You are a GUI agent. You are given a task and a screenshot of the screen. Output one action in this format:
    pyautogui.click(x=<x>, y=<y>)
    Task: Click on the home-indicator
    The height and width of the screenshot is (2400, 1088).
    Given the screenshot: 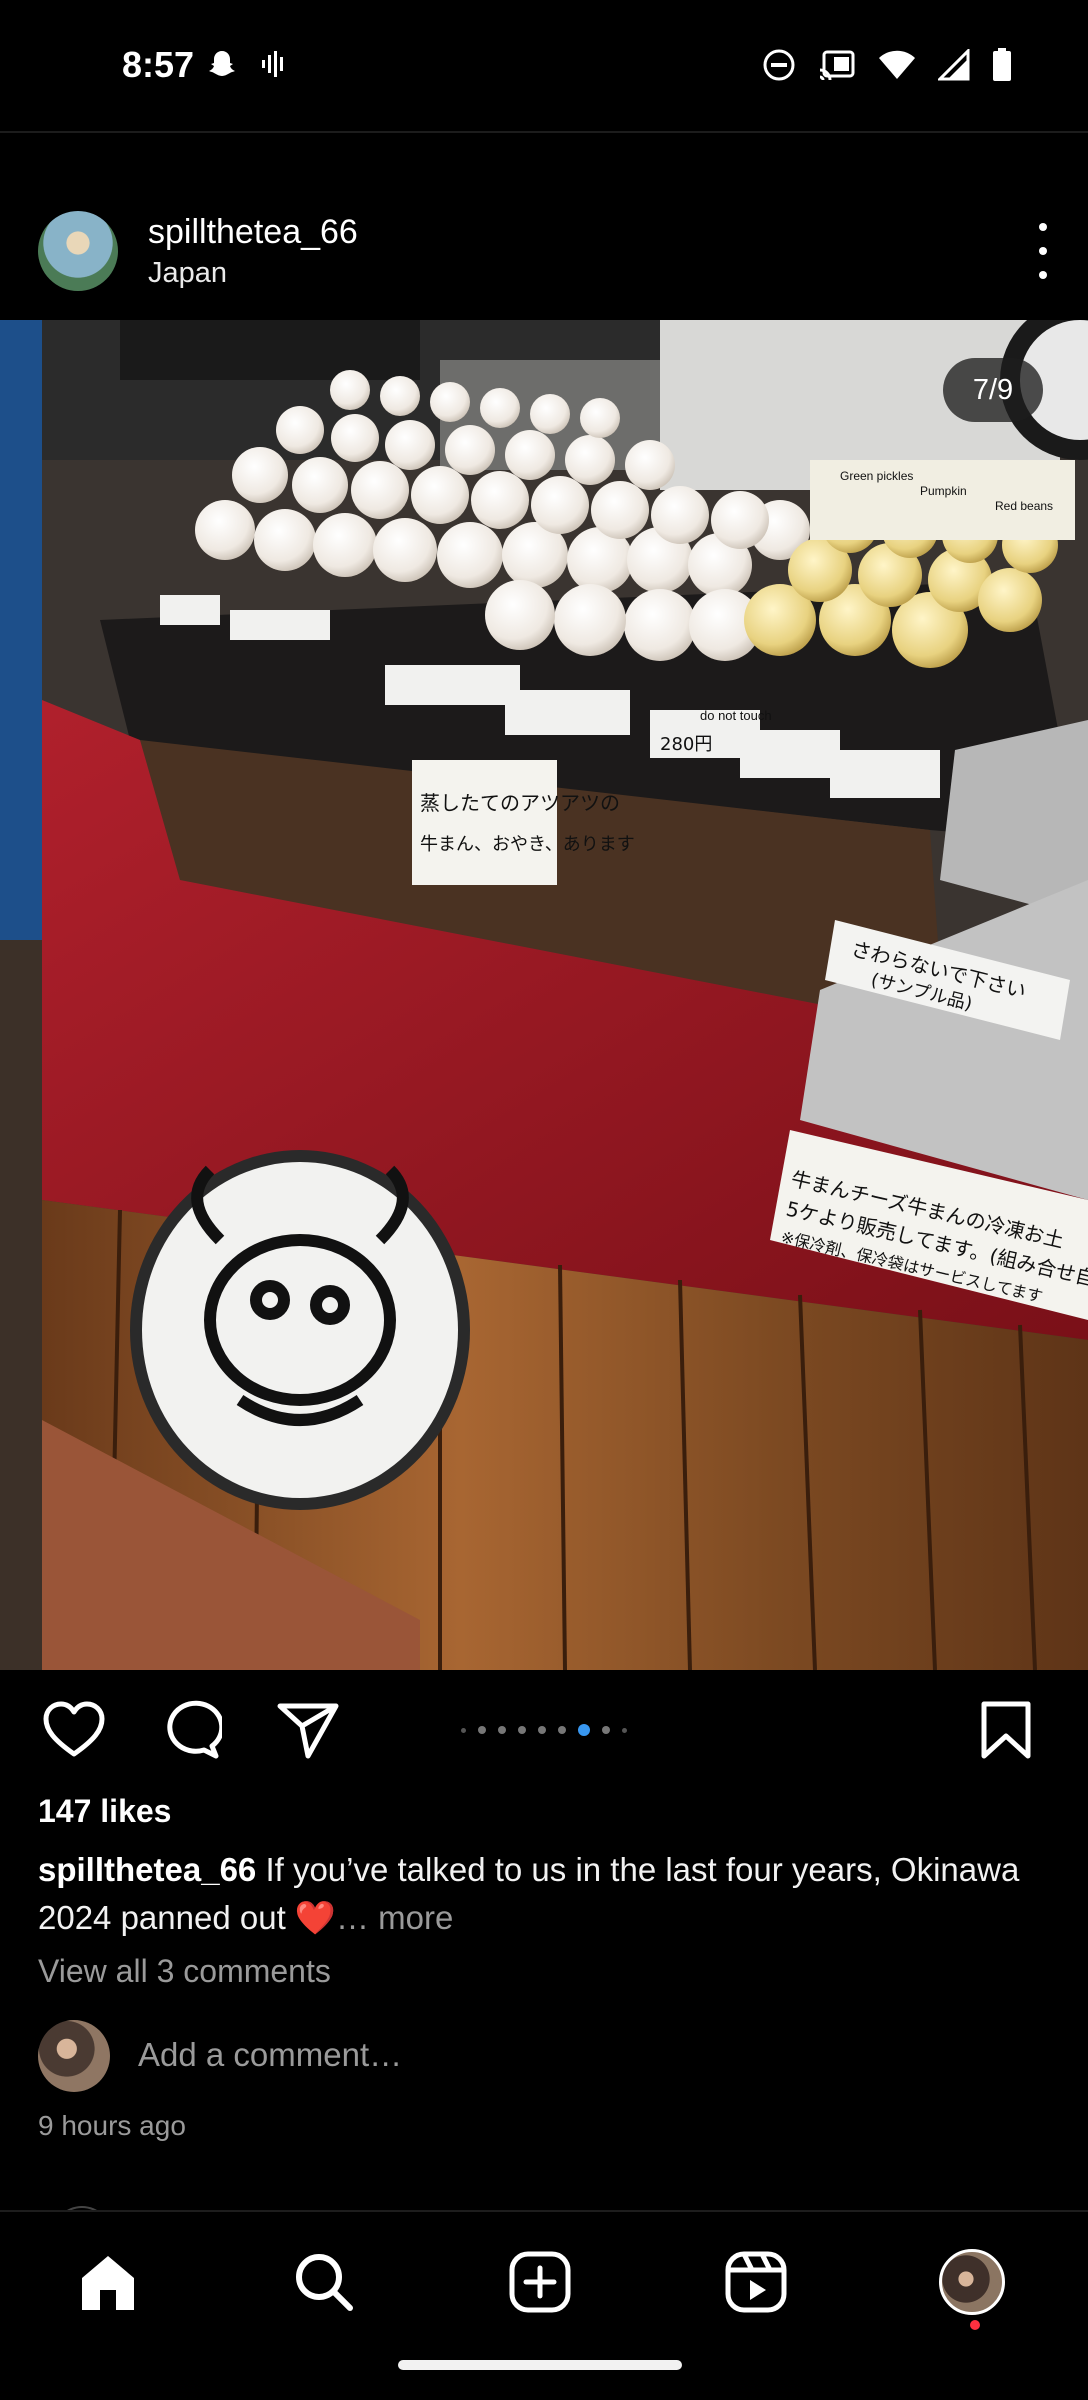 What is the action you would take?
    pyautogui.click(x=540, y=2365)
    